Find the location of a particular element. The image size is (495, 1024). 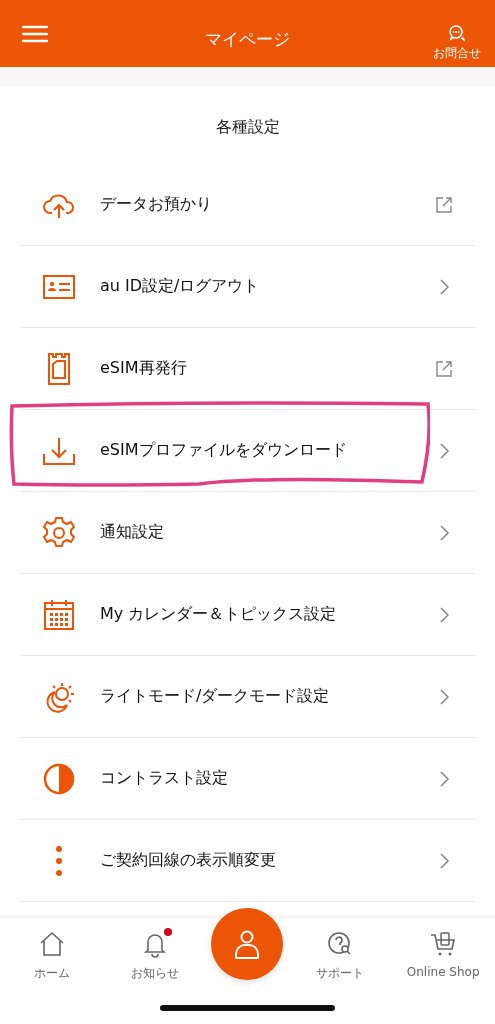

item-label: My カレンダー＆トピックス設定 is located at coordinates (219, 614).